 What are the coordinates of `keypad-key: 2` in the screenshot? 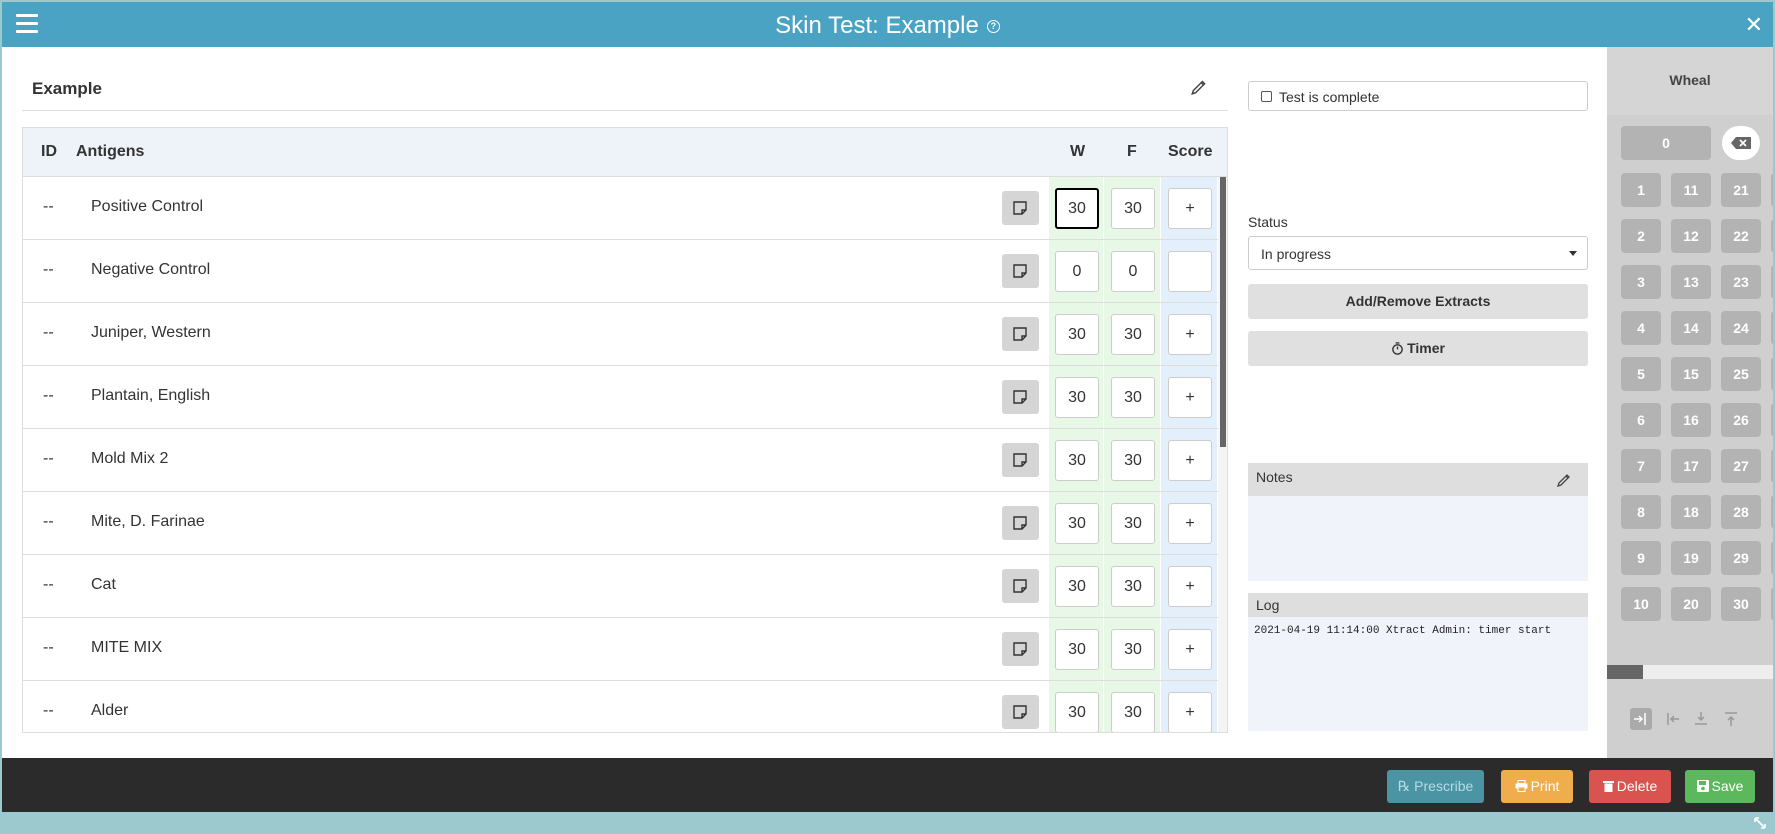 It's located at (1641, 236).